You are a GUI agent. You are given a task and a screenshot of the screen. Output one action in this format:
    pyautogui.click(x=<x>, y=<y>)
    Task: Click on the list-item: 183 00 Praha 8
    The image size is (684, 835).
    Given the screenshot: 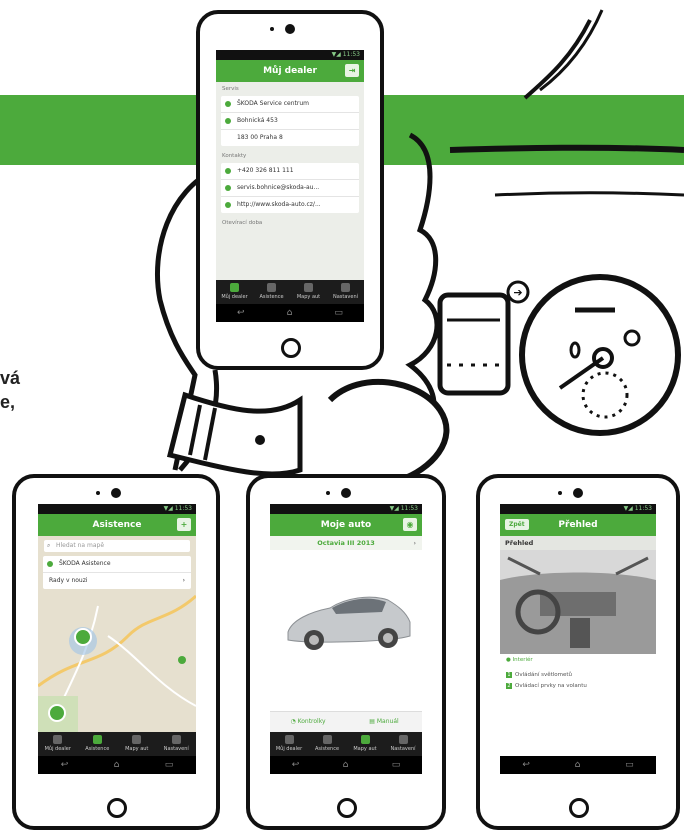 What is the action you would take?
    pyautogui.click(x=290, y=138)
    